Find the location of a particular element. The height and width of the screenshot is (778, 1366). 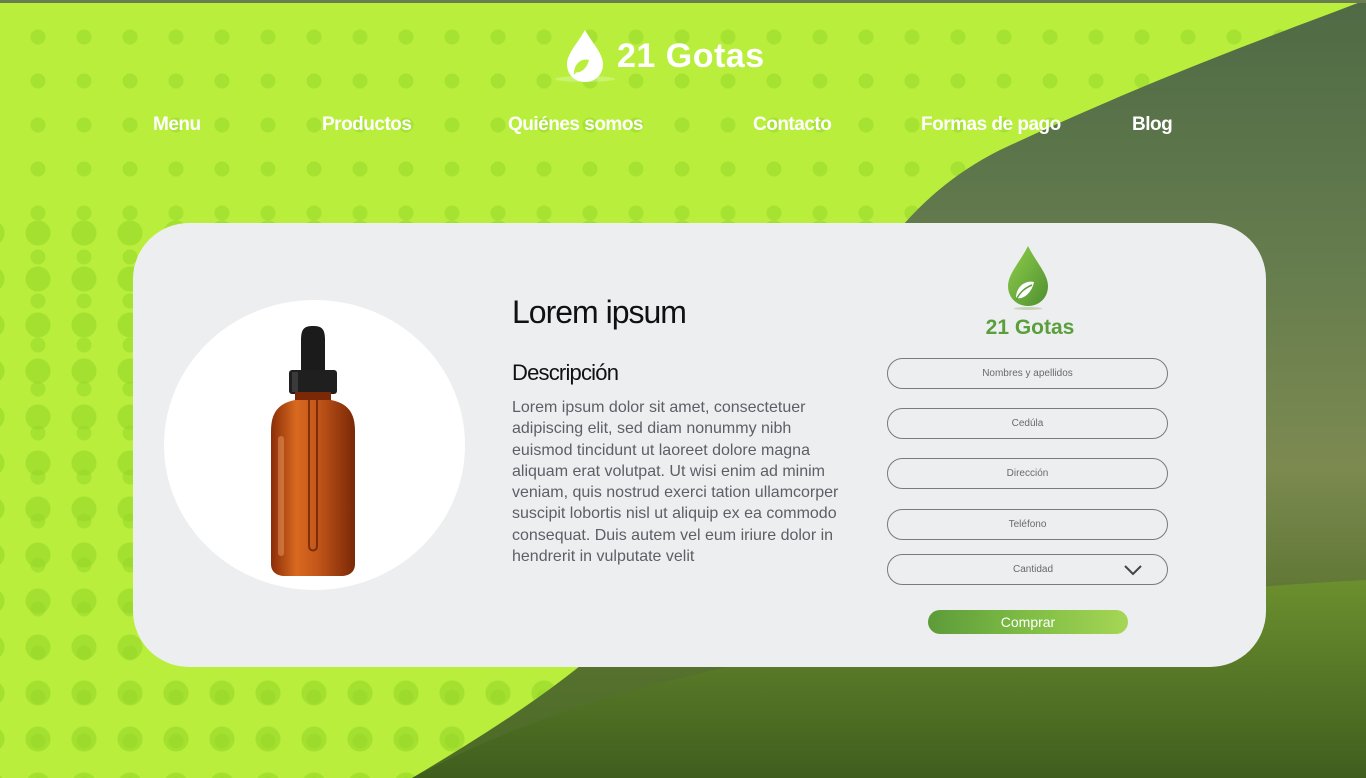

header-logo: 21 Gotas is located at coordinates (675, 56).